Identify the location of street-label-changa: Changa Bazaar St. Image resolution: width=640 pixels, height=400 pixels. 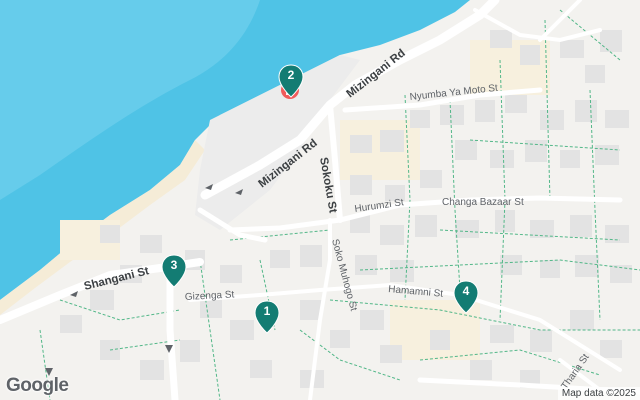
(483, 202).